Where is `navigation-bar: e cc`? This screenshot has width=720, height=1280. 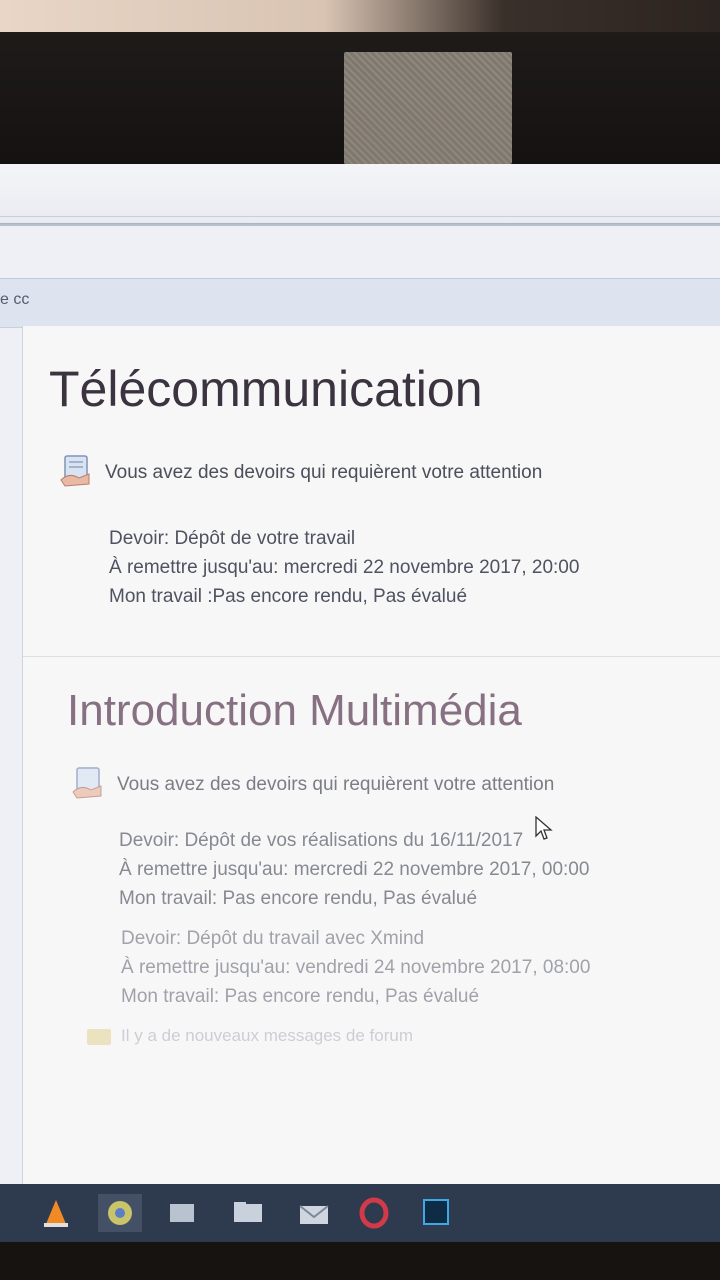 navigation-bar: e cc is located at coordinates (360, 303).